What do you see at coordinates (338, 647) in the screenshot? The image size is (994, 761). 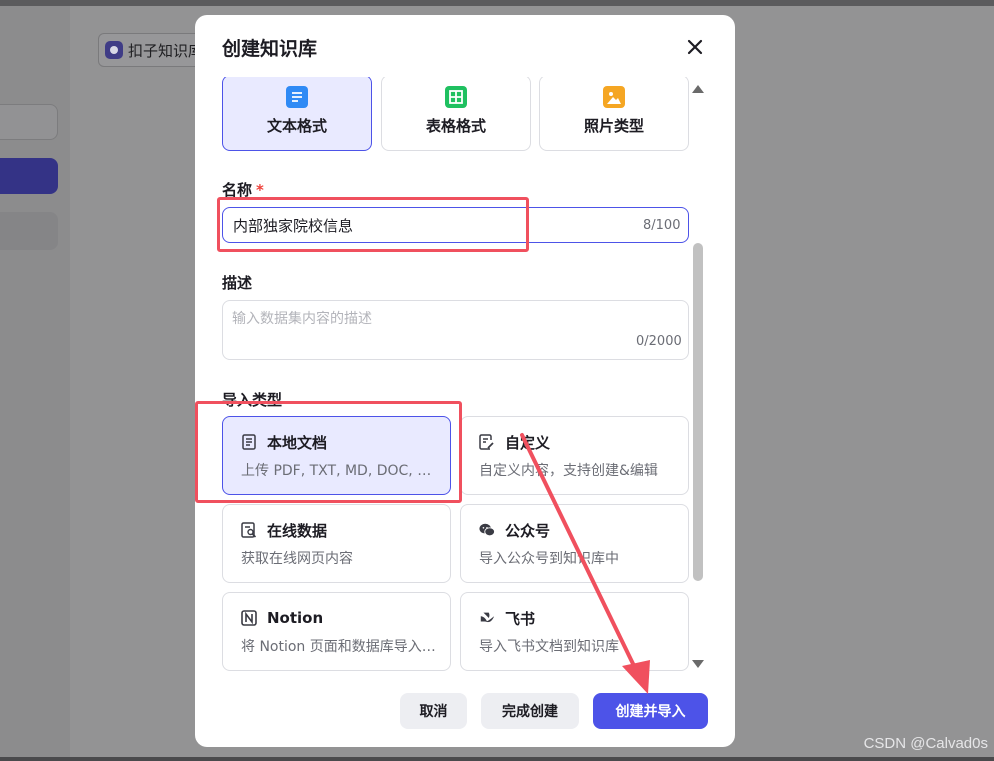 I see `import-option-desc: 将 Notion 页面和数据库导入到知识库中` at bounding box center [338, 647].